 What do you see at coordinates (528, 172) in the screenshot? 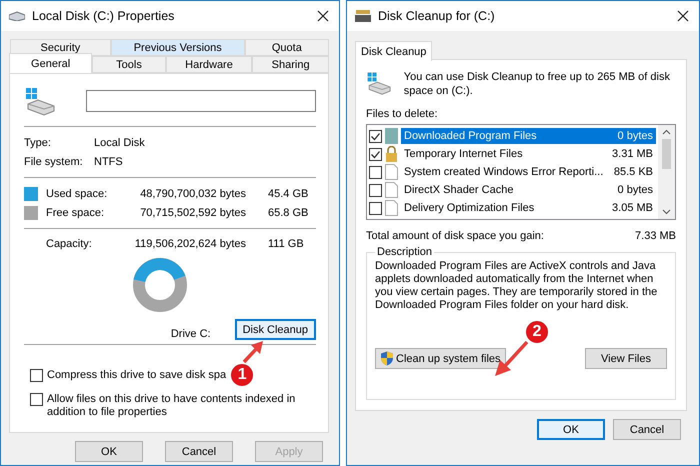
I see `file-item: System created Windows Error Reporti... 85.5 KB` at bounding box center [528, 172].